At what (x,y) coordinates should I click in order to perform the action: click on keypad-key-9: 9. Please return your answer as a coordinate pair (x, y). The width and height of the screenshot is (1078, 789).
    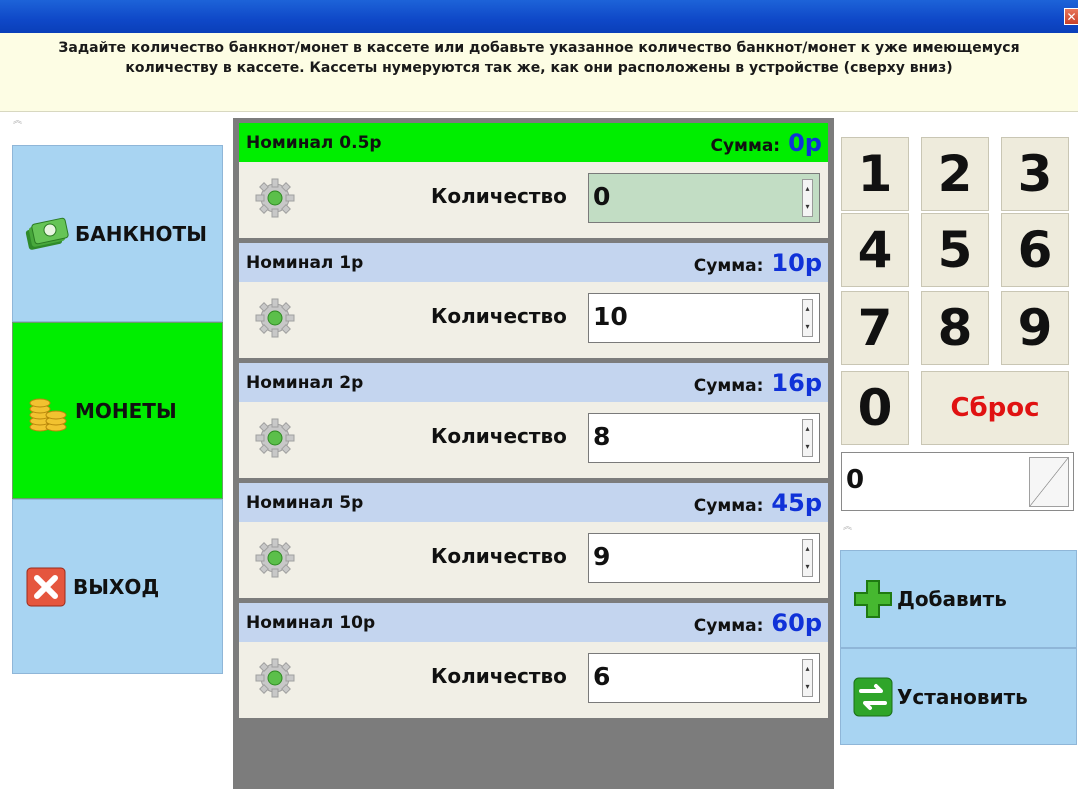
    Looking at the image, I should click on (1035, 328).